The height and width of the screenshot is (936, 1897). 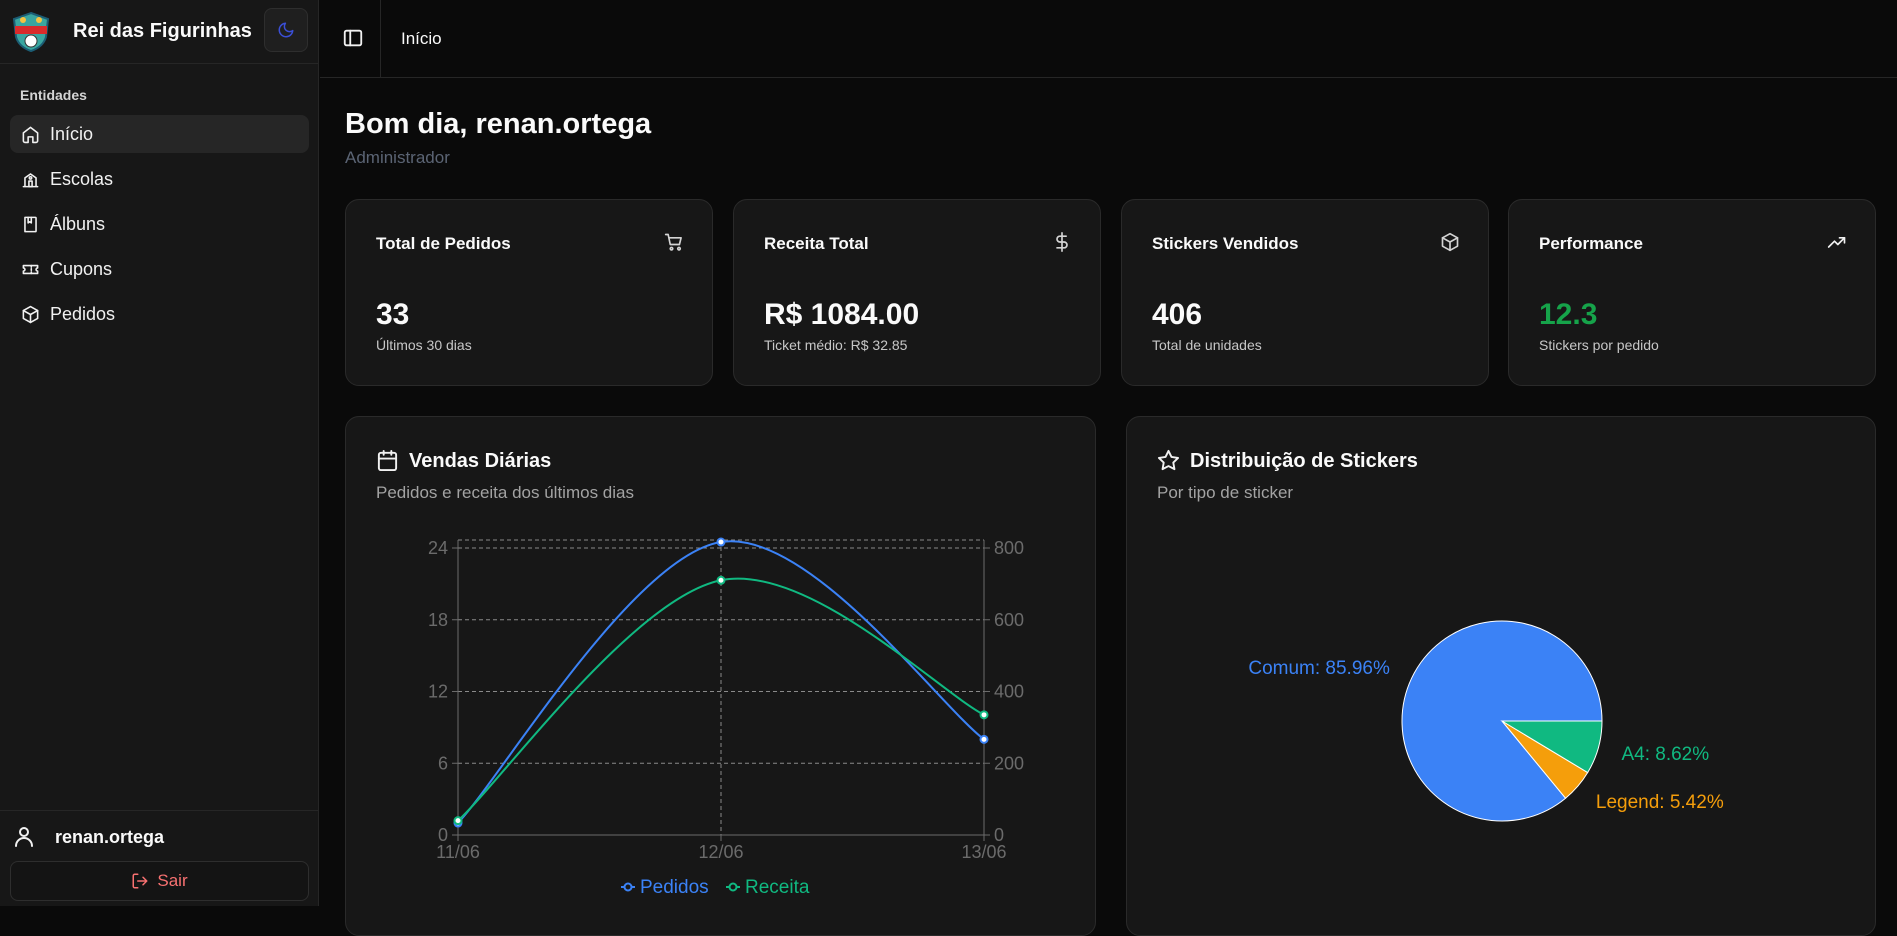 What do you see at coordinates (1177, 314) in the screenshot?
I see `stat-value: 406` at bounding box center [1177, 314].